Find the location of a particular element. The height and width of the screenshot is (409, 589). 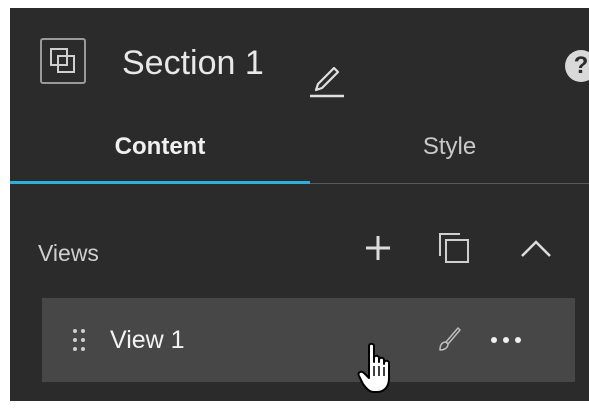

more-options-icon is located at coordinates (506, 339).